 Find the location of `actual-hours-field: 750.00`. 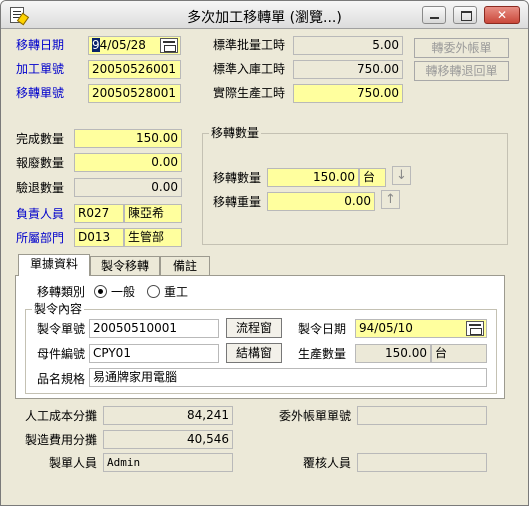

actual-hours-field: 750.00 is located at coordinates (348, 93).